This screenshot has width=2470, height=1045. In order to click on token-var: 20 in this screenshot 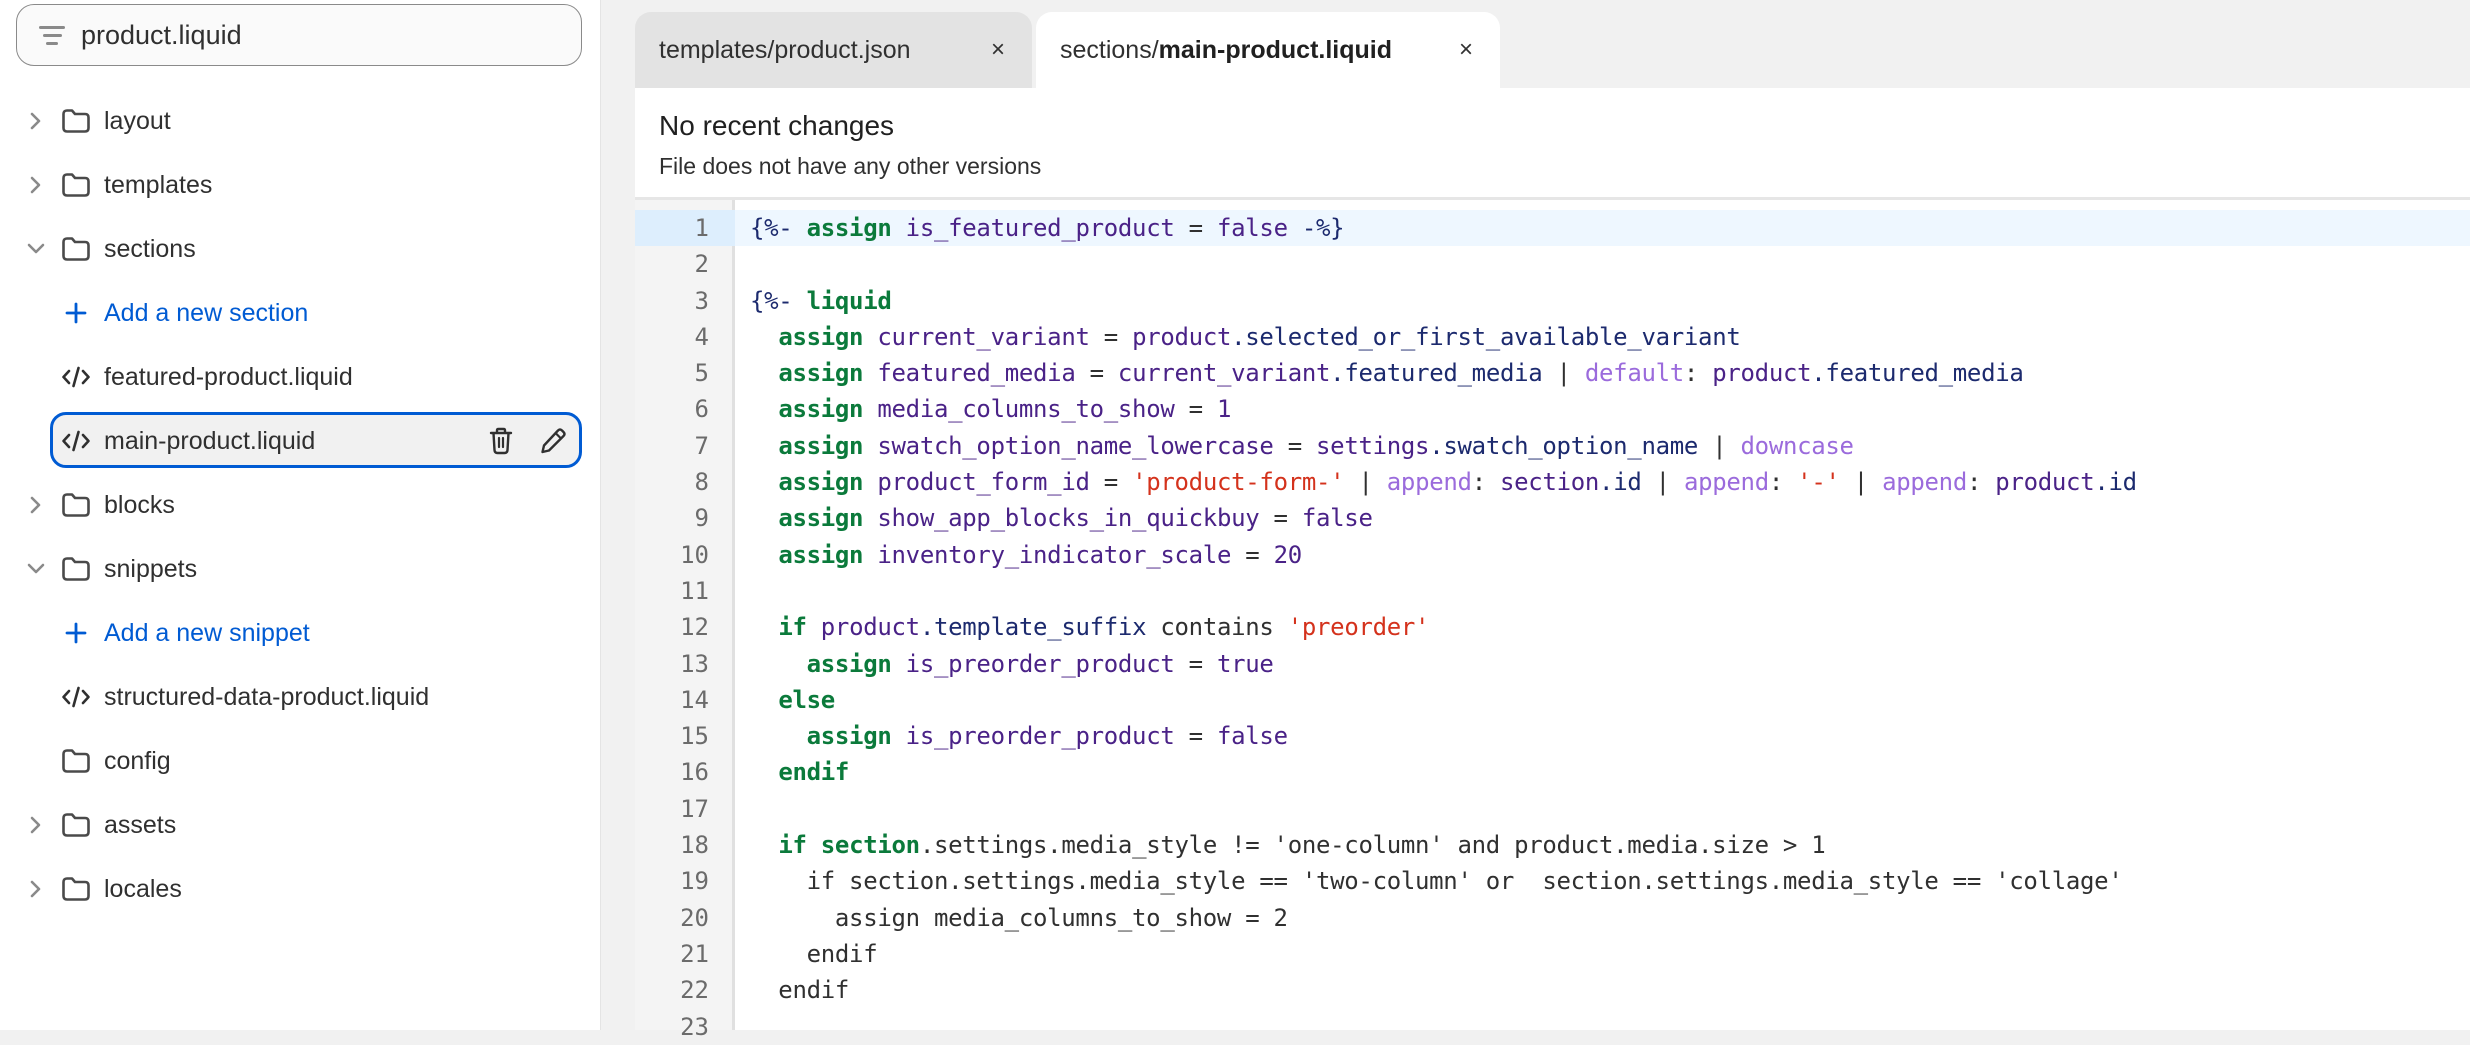, I will do `click(1288, 554)`.